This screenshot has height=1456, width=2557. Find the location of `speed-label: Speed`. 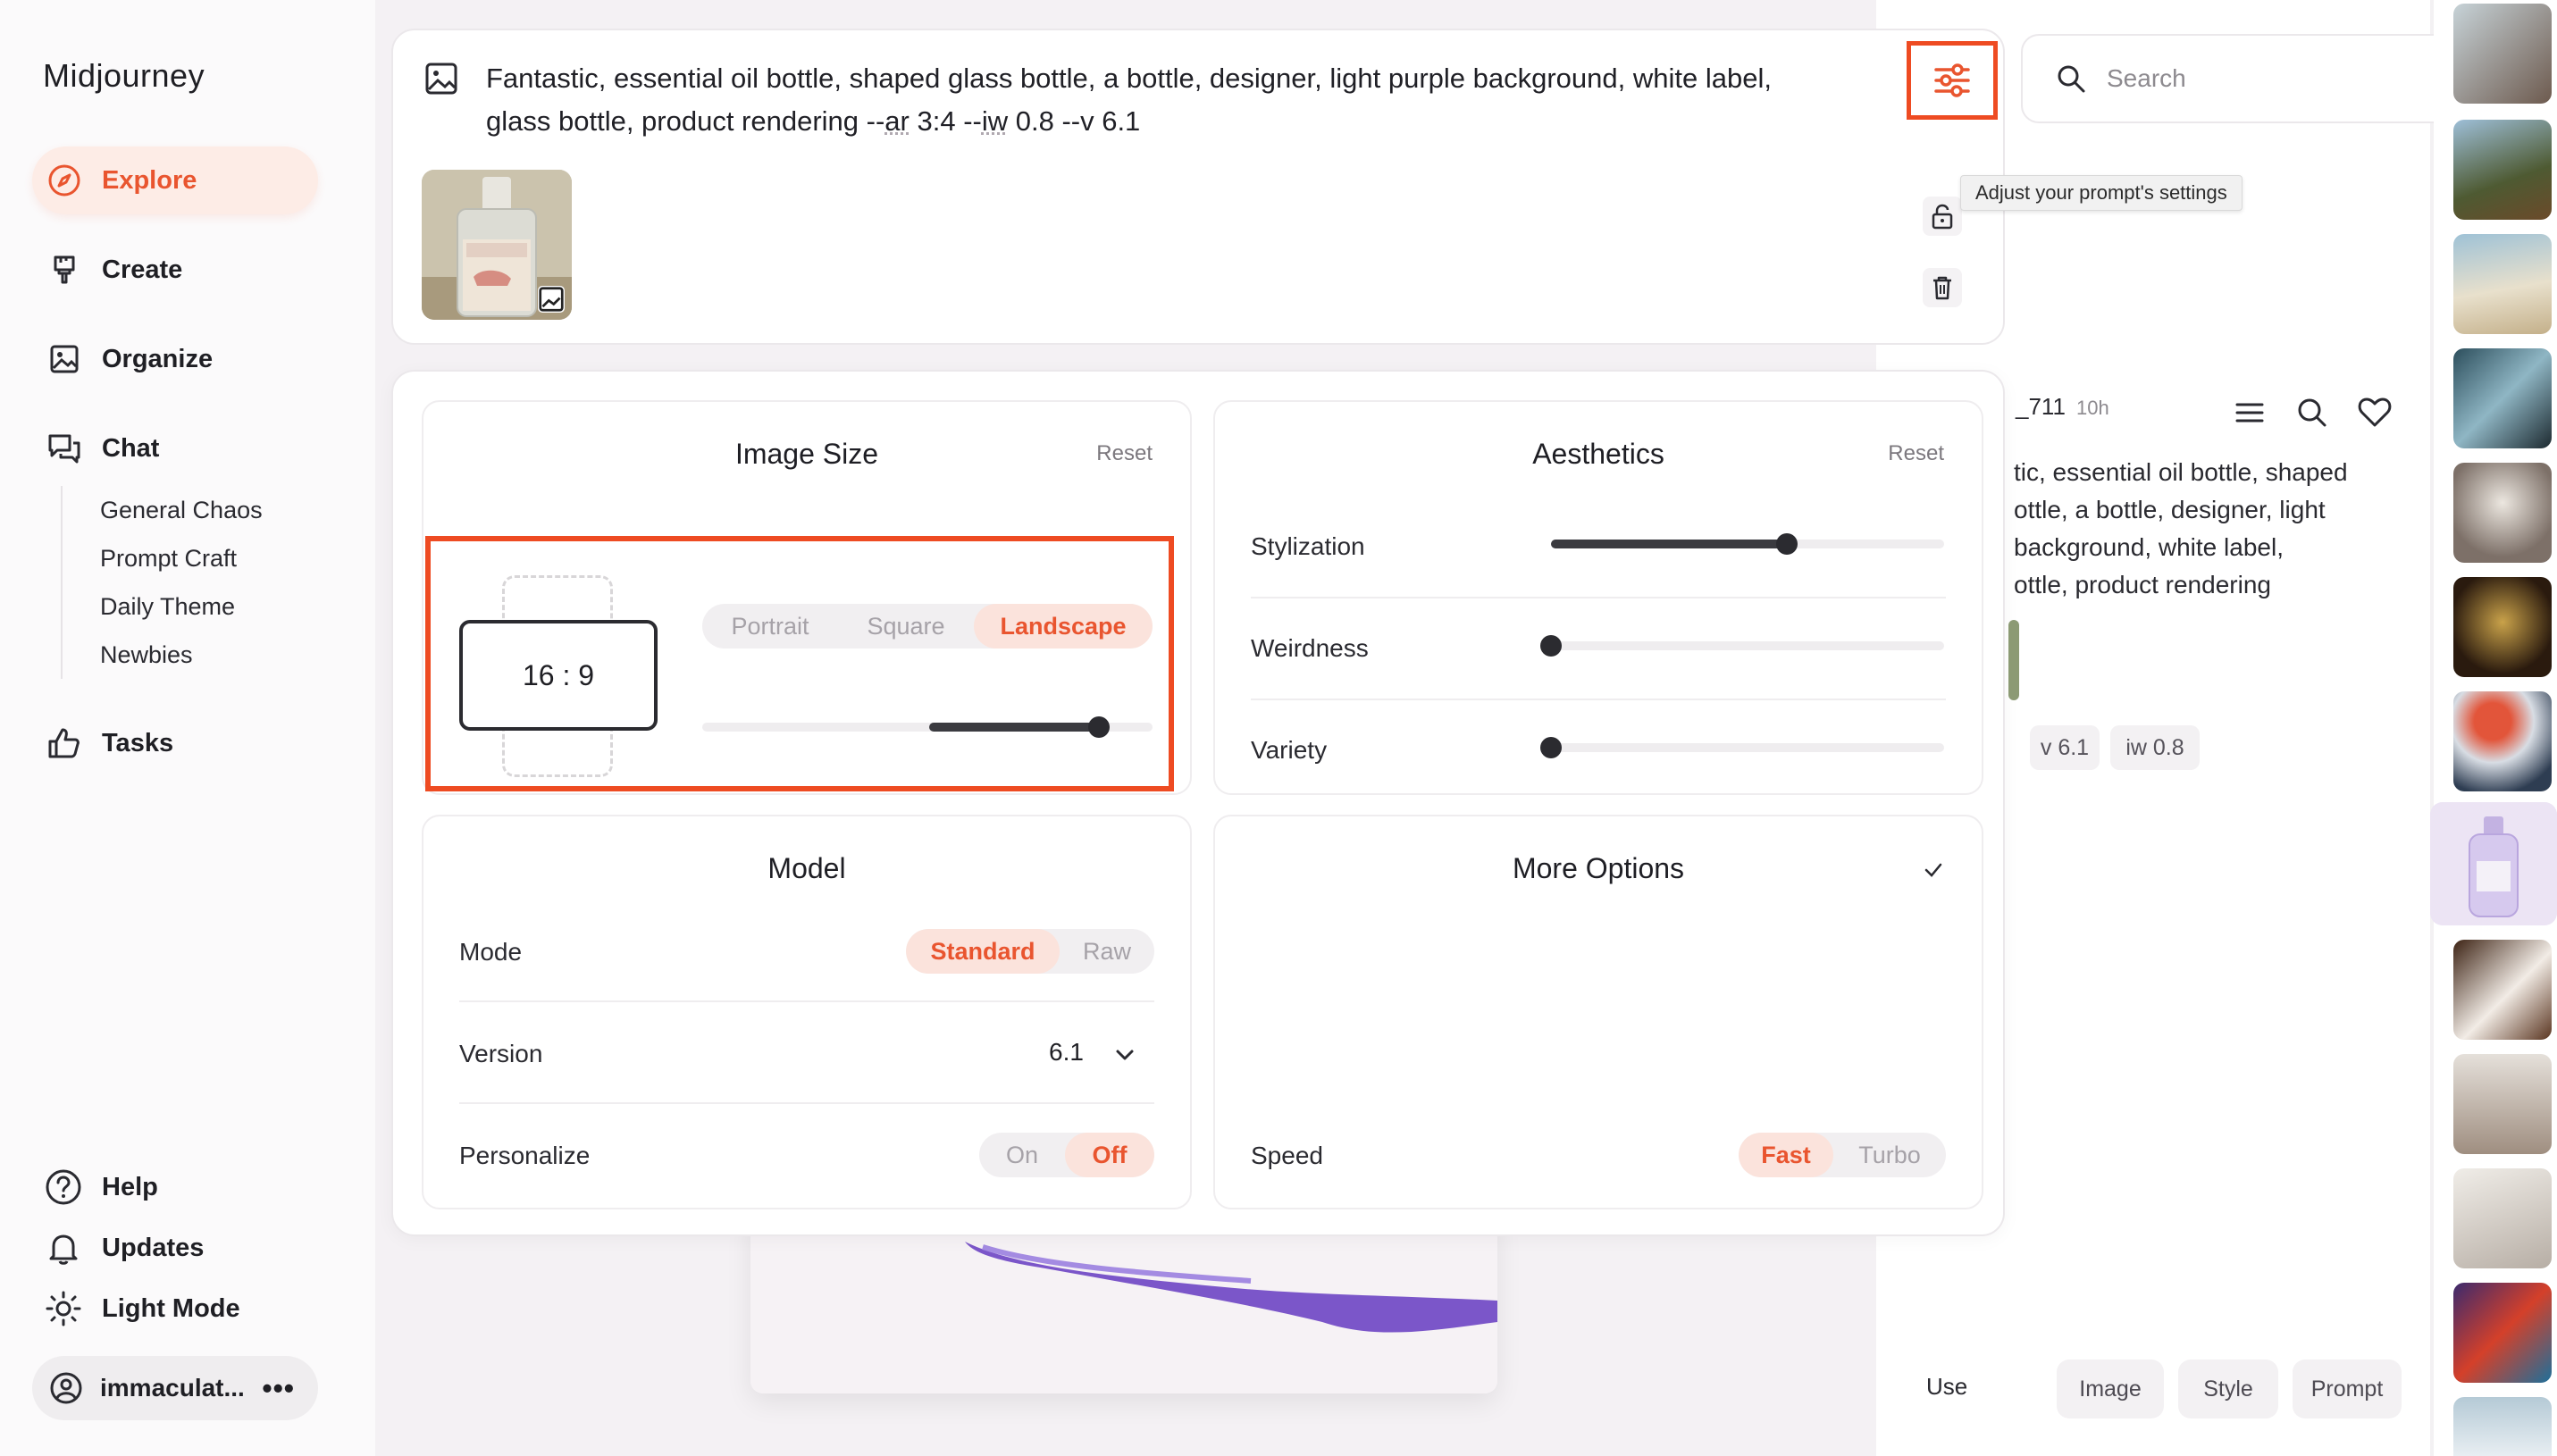

speed-label: Speed is located at coordinates (1287, 1155).